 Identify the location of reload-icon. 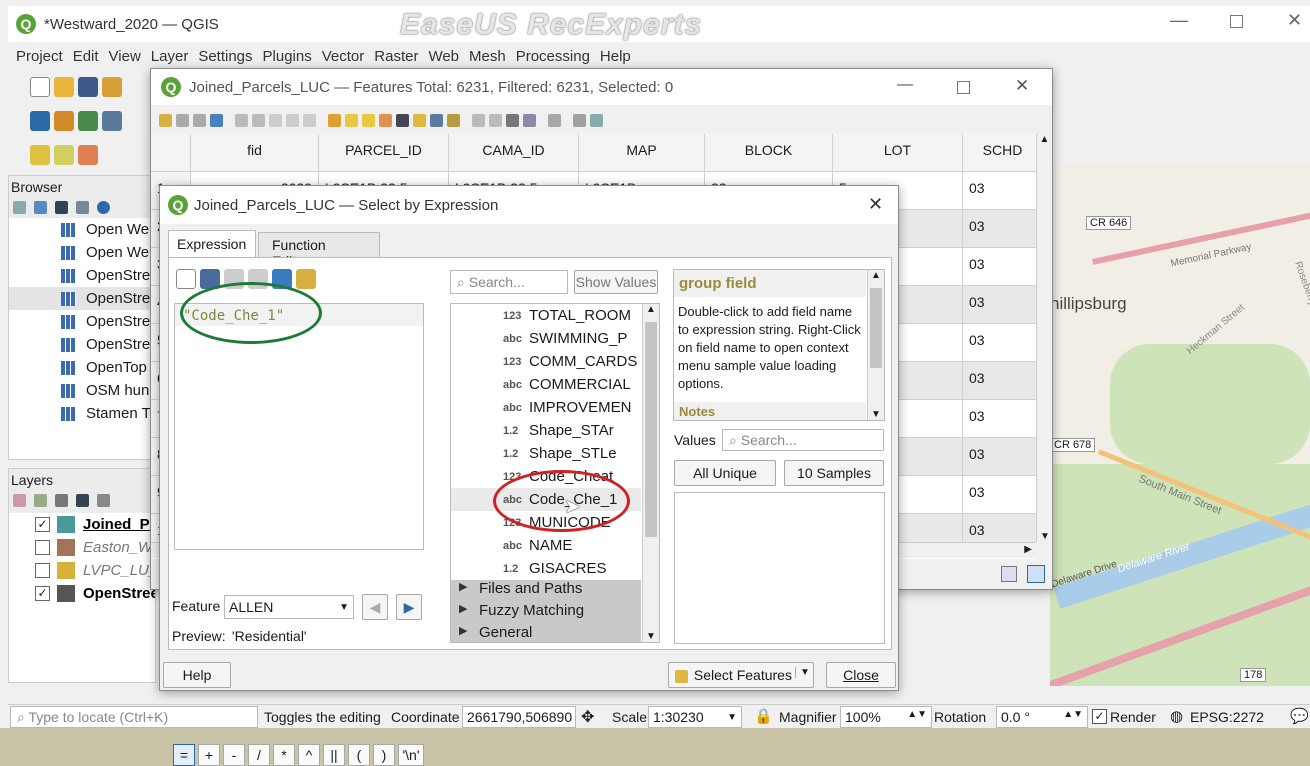
(216, 120).